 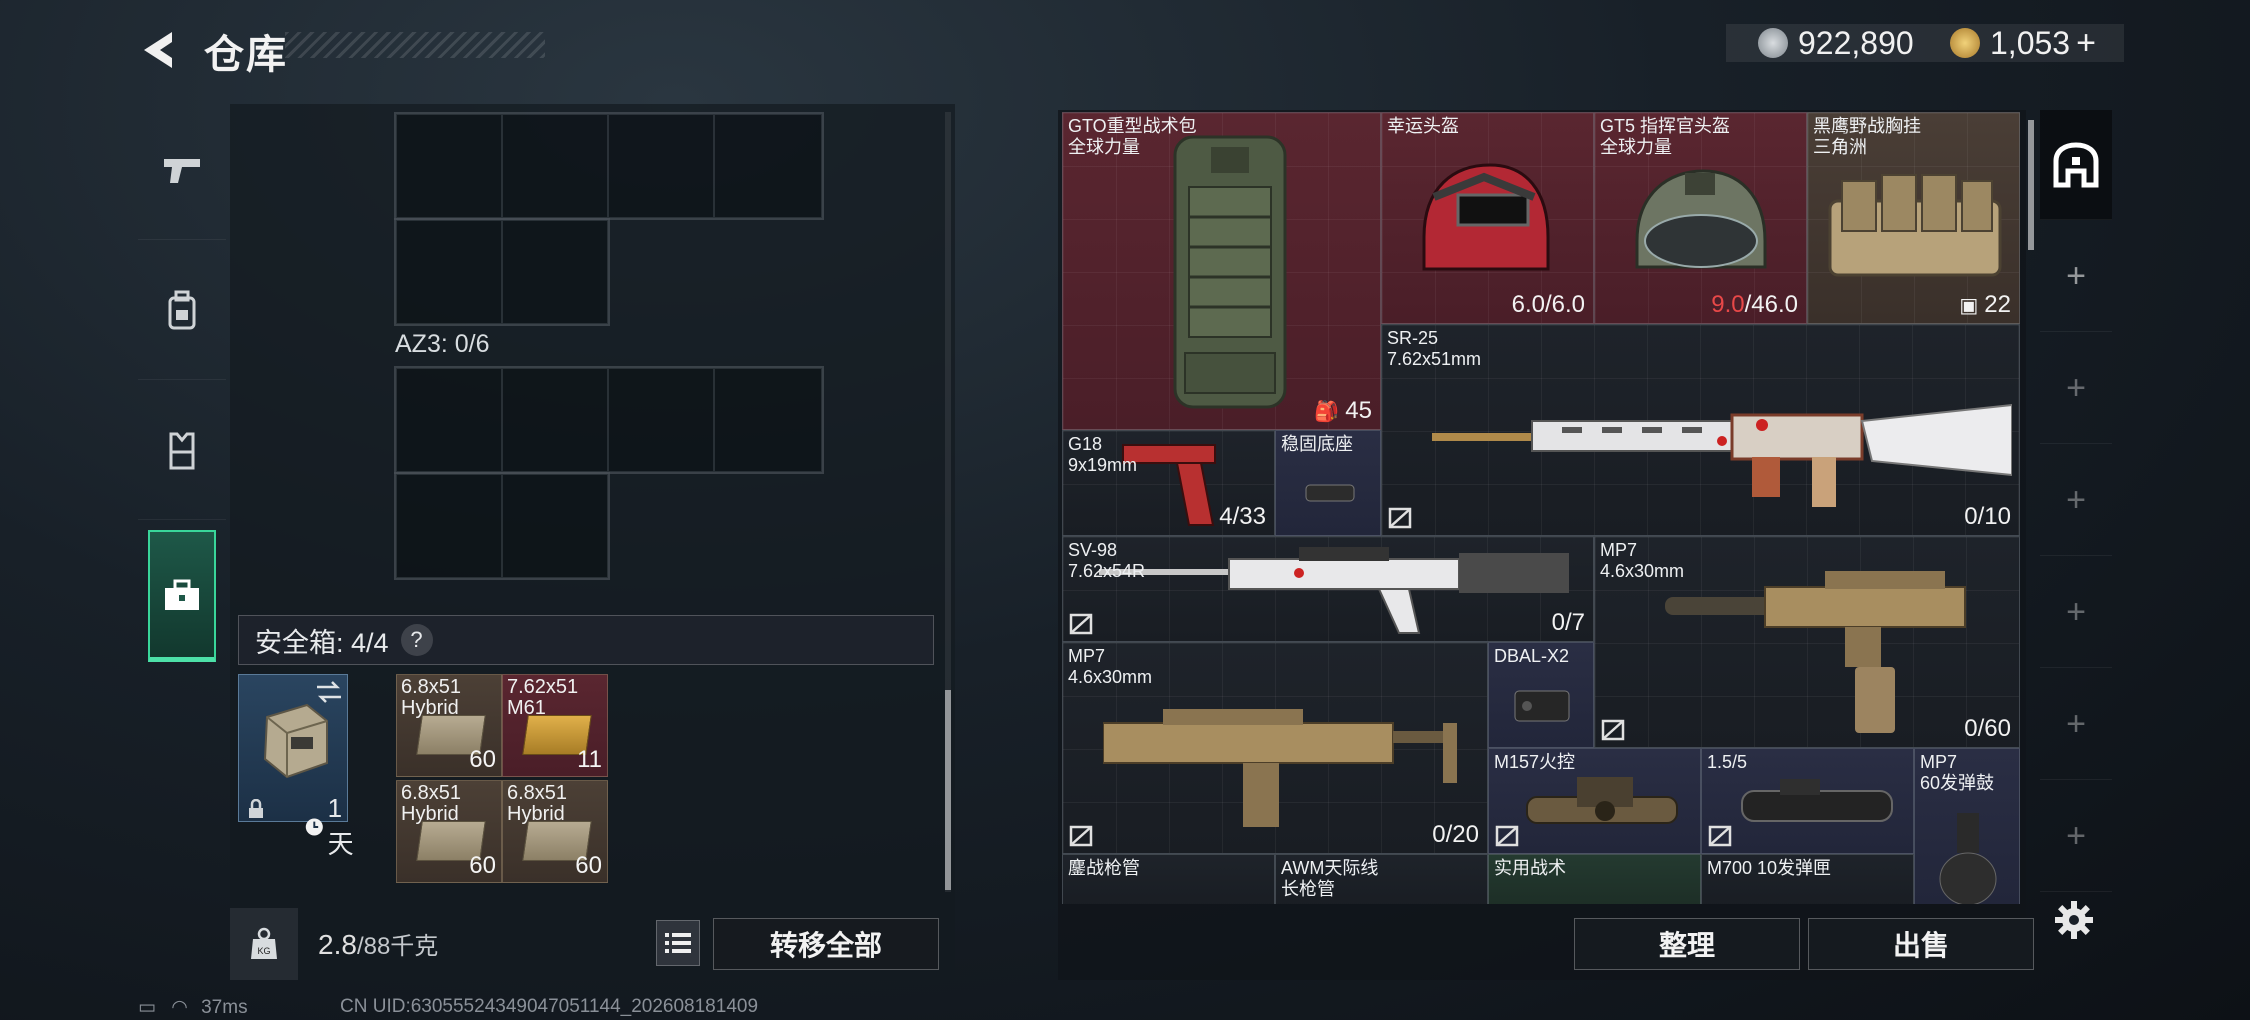 I want to click on ammo-name: 6.8x51 Hybrid, so click(x=431, y=803).